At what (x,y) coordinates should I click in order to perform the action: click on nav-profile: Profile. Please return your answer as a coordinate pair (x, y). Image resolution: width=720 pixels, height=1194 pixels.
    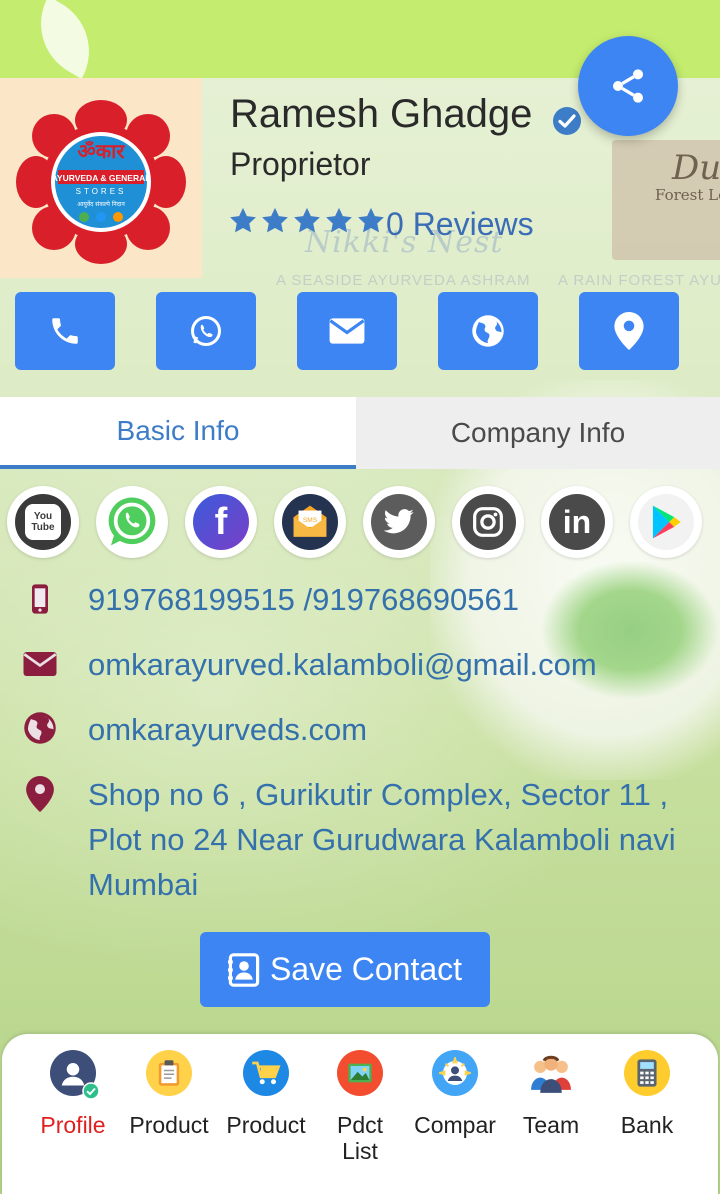
    Looking at the image, I should click on (73, 1094).